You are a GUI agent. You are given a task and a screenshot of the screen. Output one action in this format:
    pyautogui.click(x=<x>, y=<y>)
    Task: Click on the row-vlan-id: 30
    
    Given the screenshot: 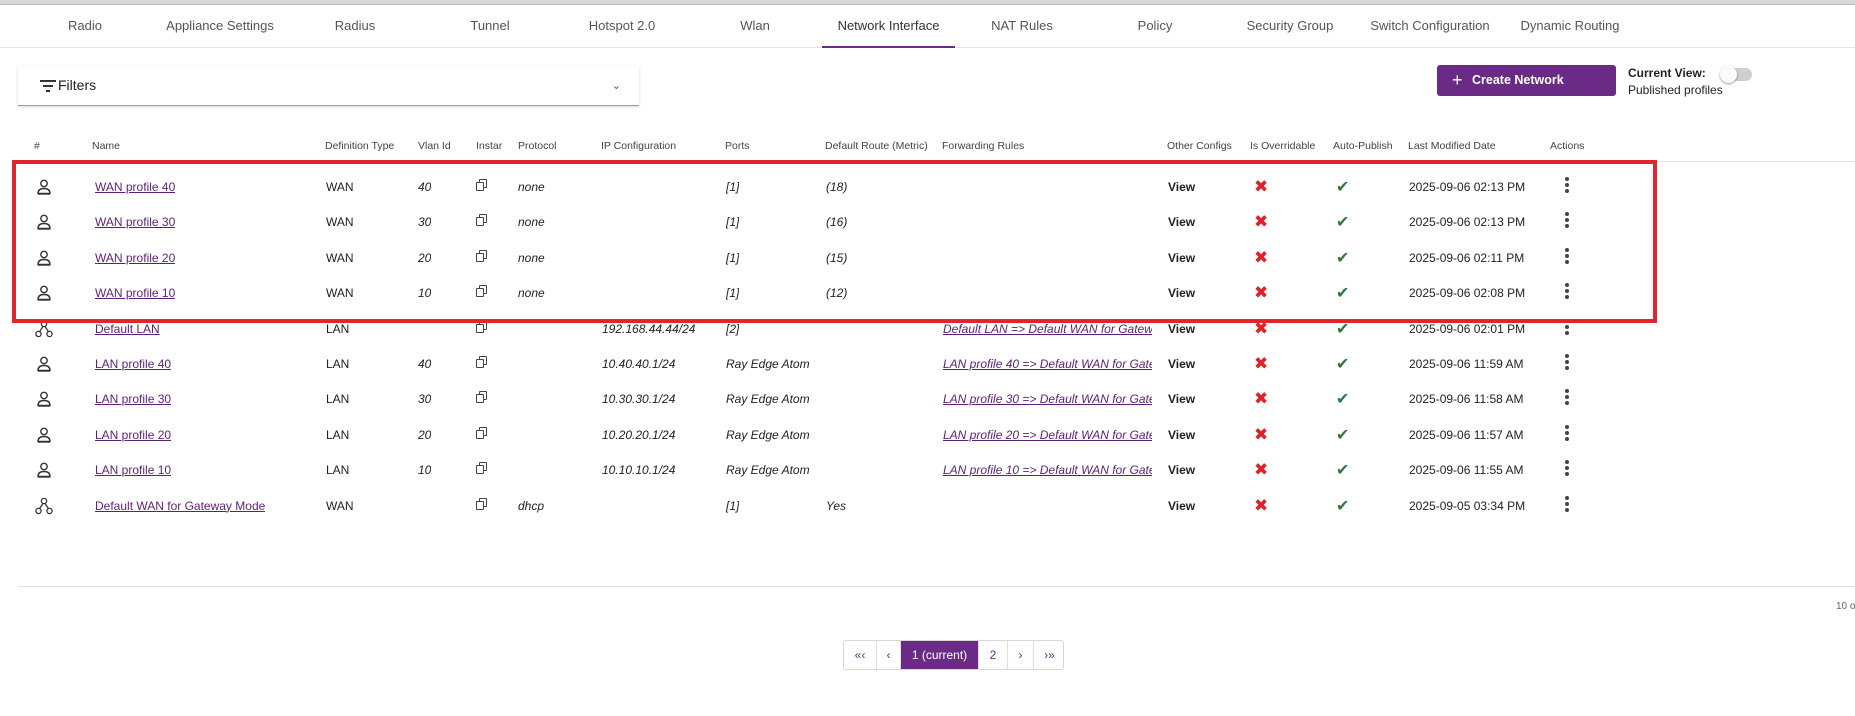 What is the action you would take?
    pyautogui.click(x=425, y=399)
    